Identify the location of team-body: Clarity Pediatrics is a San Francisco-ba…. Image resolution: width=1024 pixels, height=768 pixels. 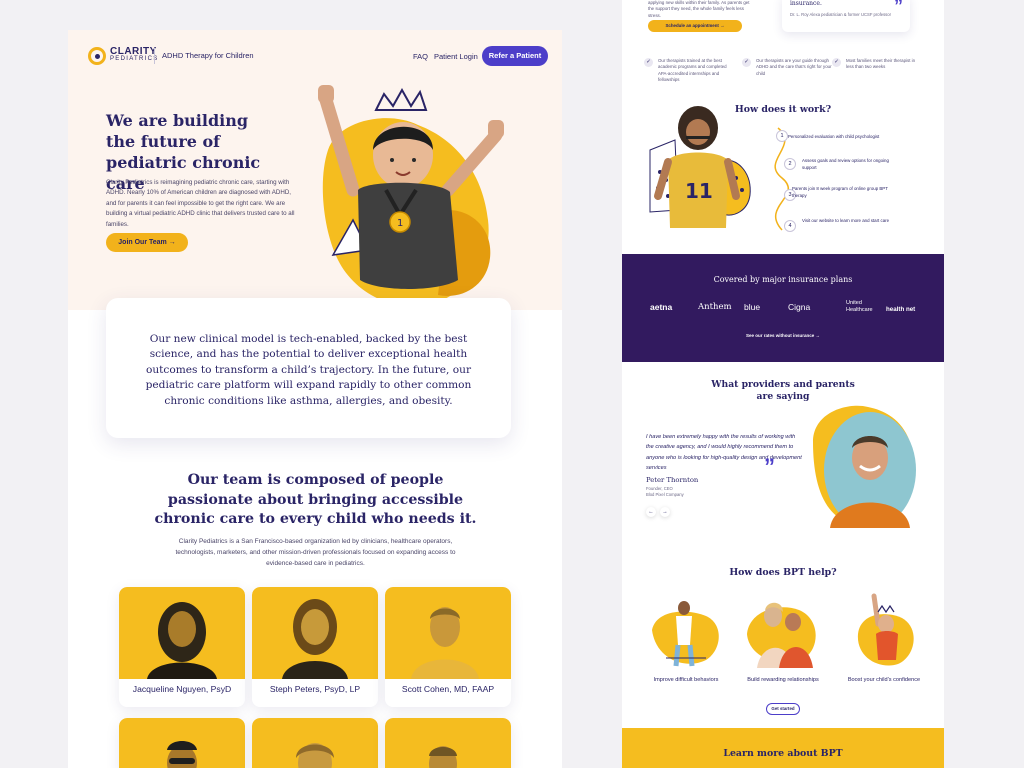
(315, 552).